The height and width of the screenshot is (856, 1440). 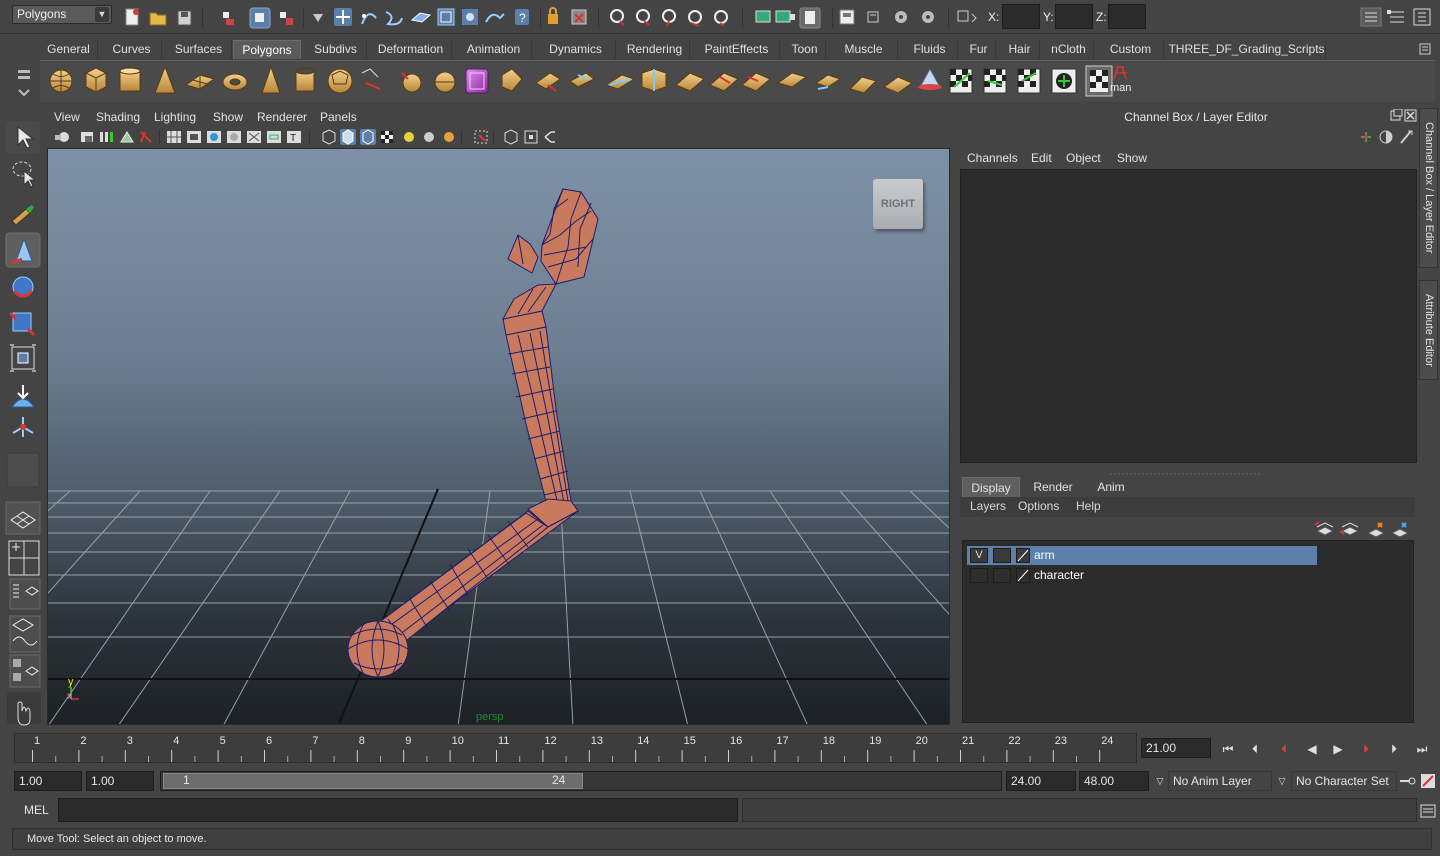 I want to click on poly-cube-icon, so click(x=96, y=80).